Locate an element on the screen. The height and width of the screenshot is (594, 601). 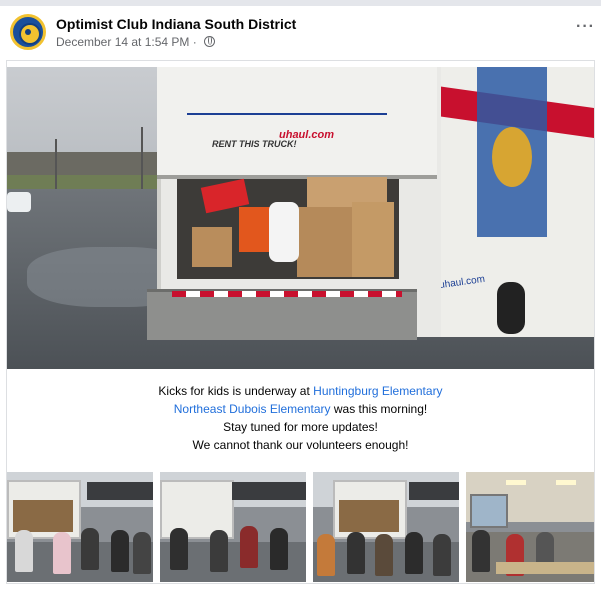
caption-line-3: Stay tuned for more updates! is located at coordinates (300, 427).